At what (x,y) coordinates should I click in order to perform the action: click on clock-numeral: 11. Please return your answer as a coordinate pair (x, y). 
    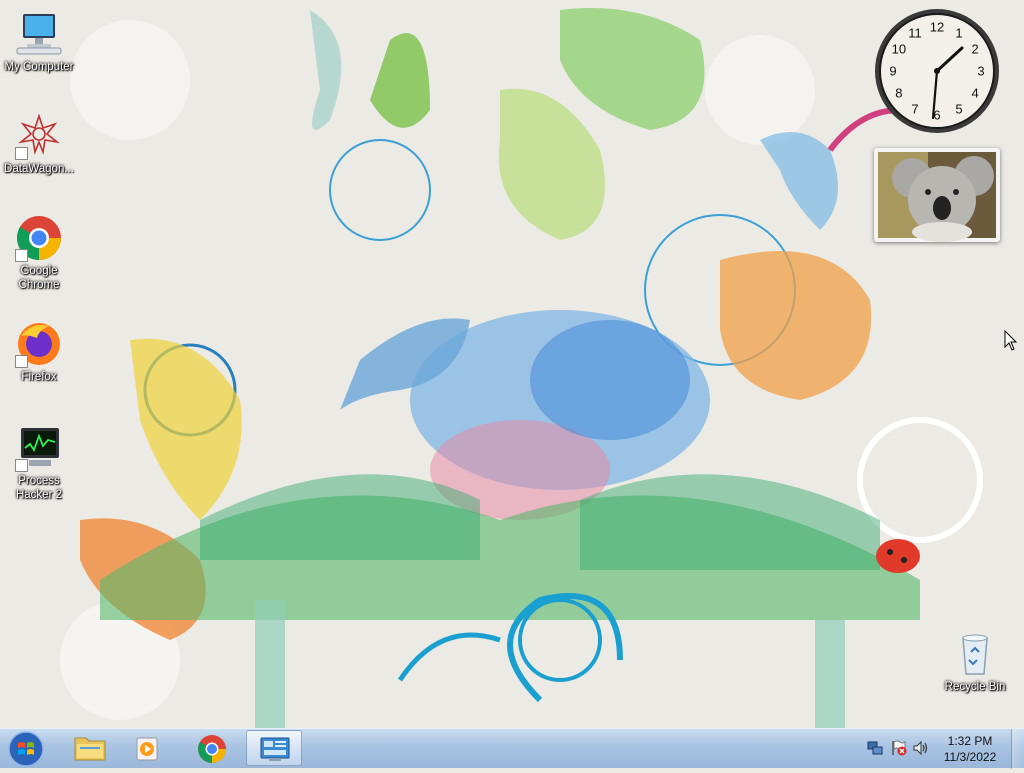
    Looking at the image, I should click on (915, 32).